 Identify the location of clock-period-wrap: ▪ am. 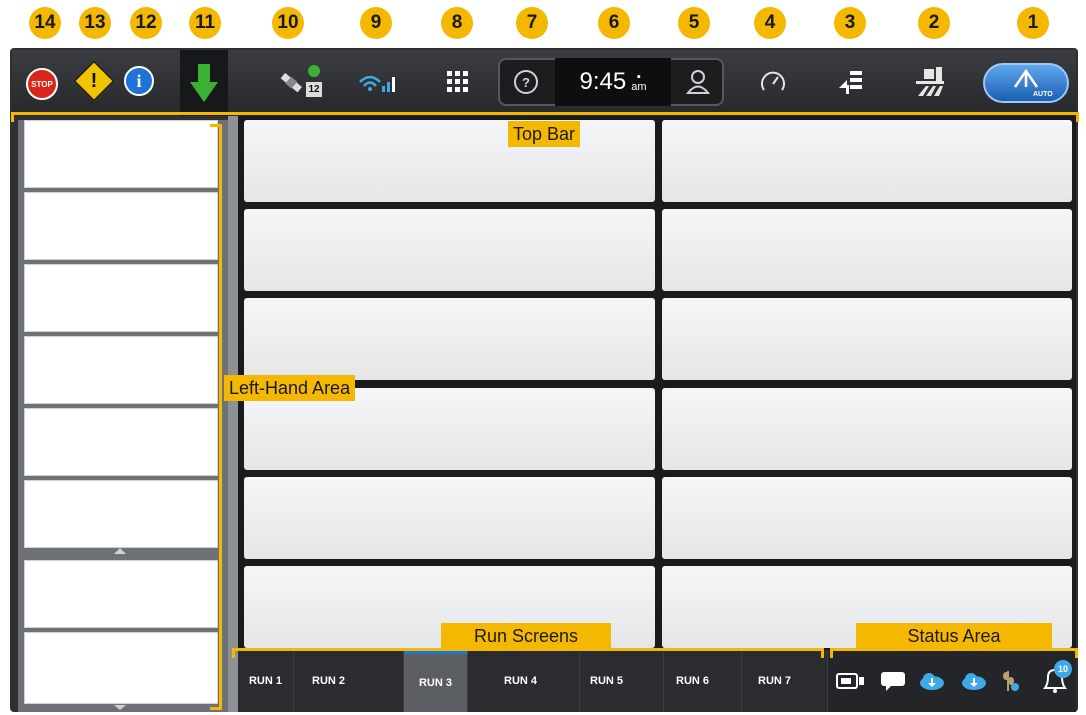
(639, 82).